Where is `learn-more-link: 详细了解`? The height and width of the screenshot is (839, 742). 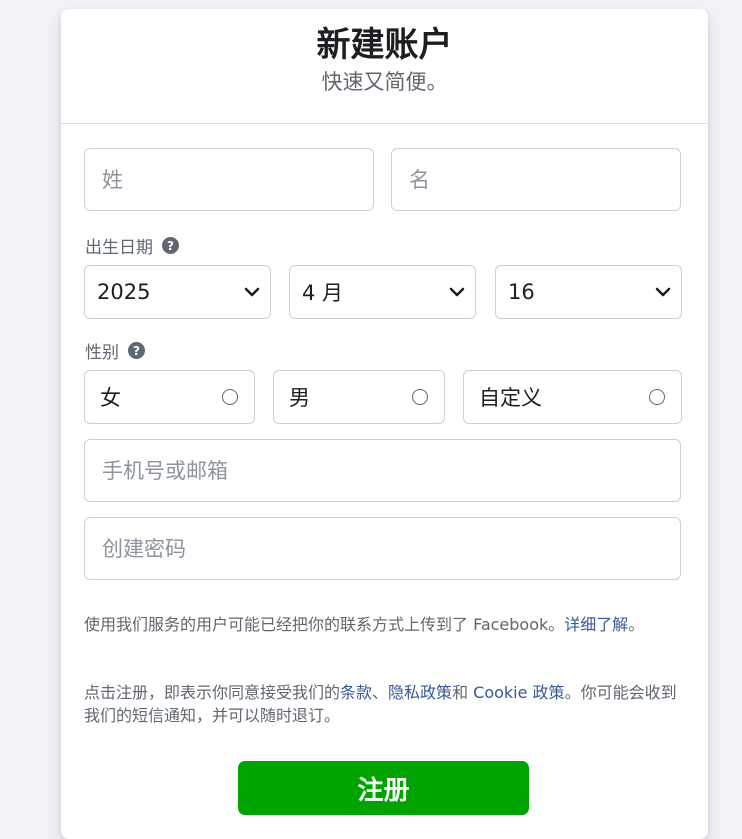 learn-more-link: 详细了解 is located at coordinates (596, 624).